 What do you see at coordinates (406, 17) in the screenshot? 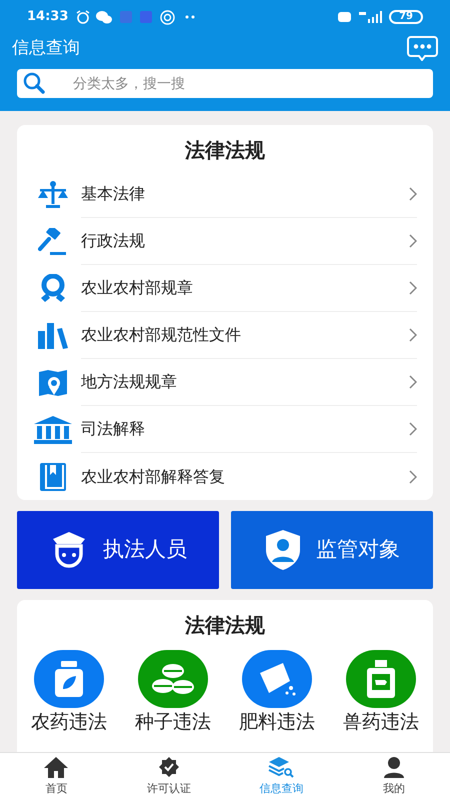
I see `battery-level: 79` at bounding box center [406, 17].